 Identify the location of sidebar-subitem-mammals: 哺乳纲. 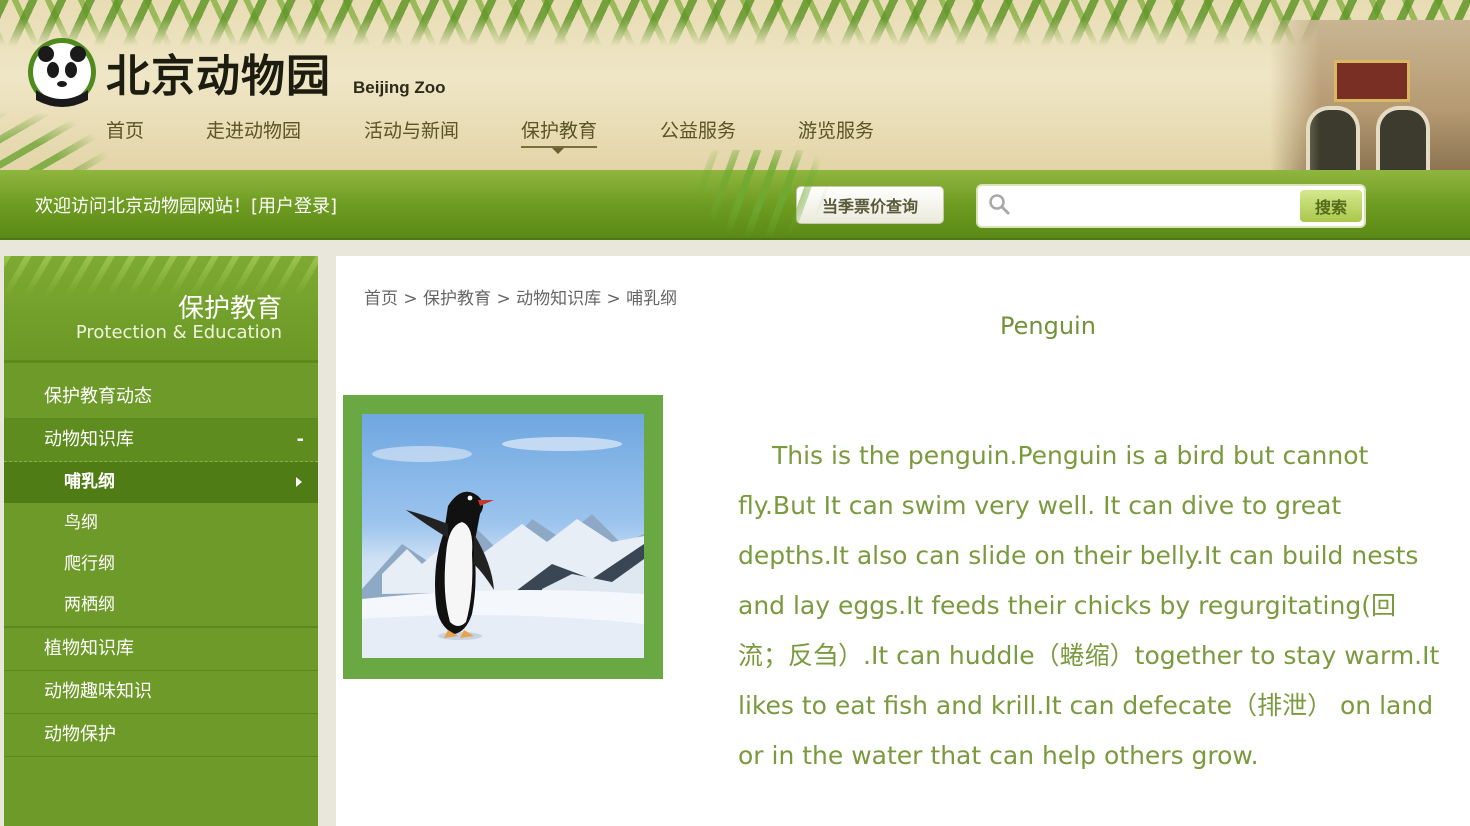
(161, 482).